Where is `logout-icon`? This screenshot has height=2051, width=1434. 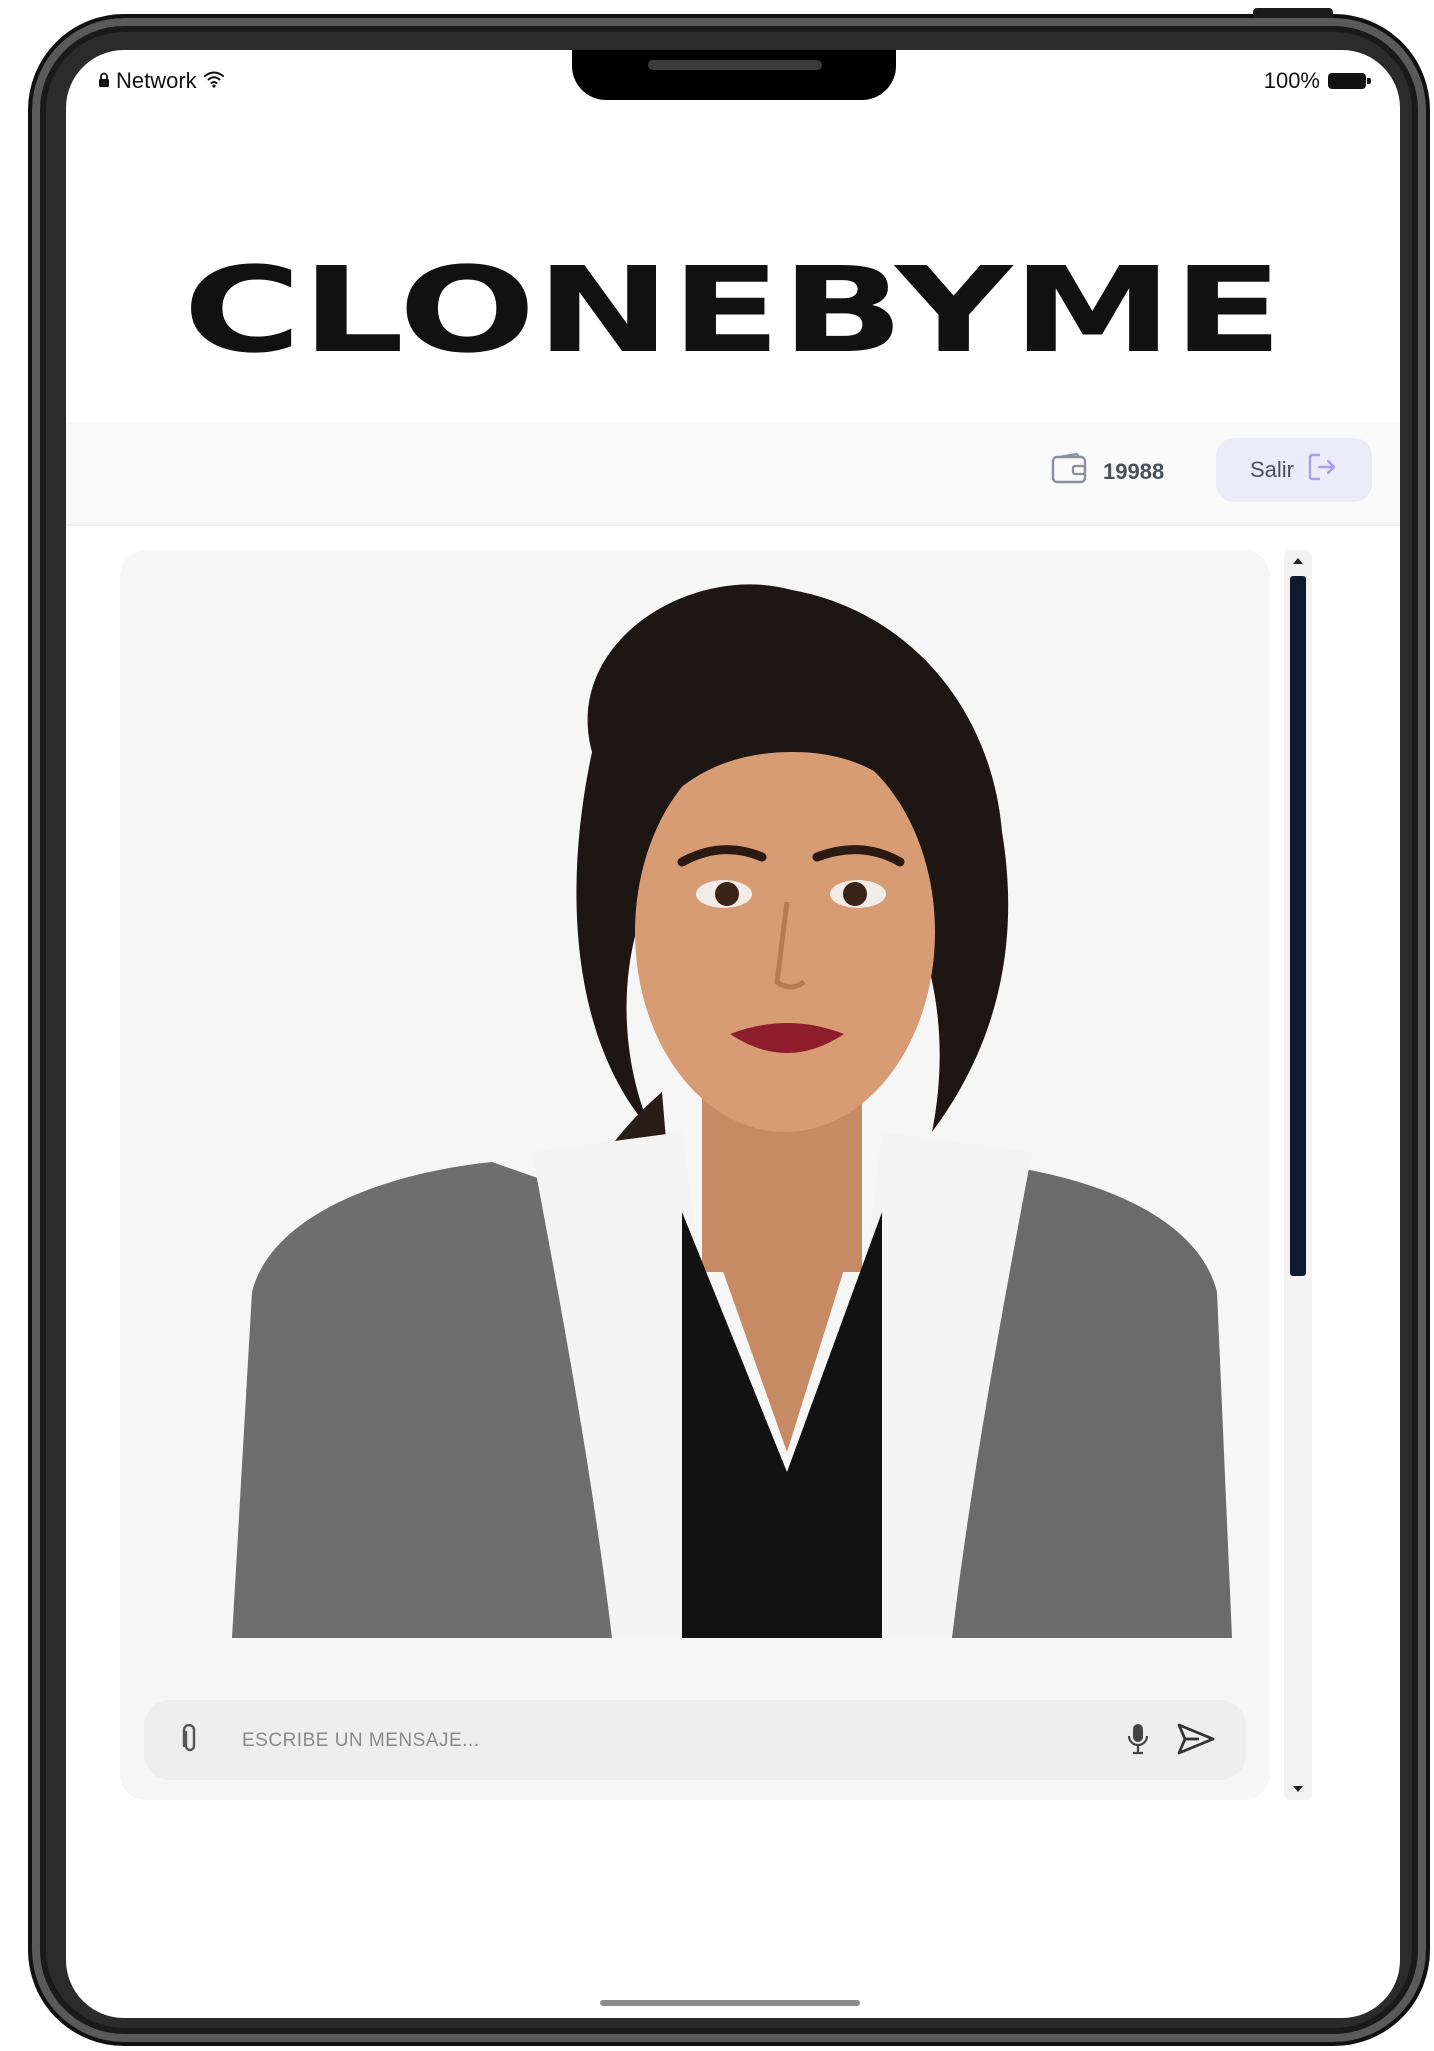 logout-icon is located at coordinates (1323, 470).